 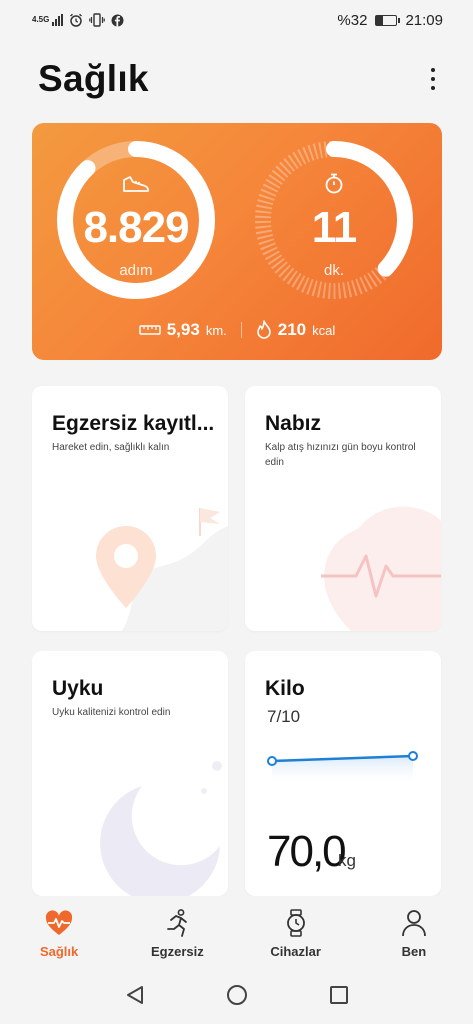 I want to click on steps-ring: 8.829 adım, so click(x=136, y=220).